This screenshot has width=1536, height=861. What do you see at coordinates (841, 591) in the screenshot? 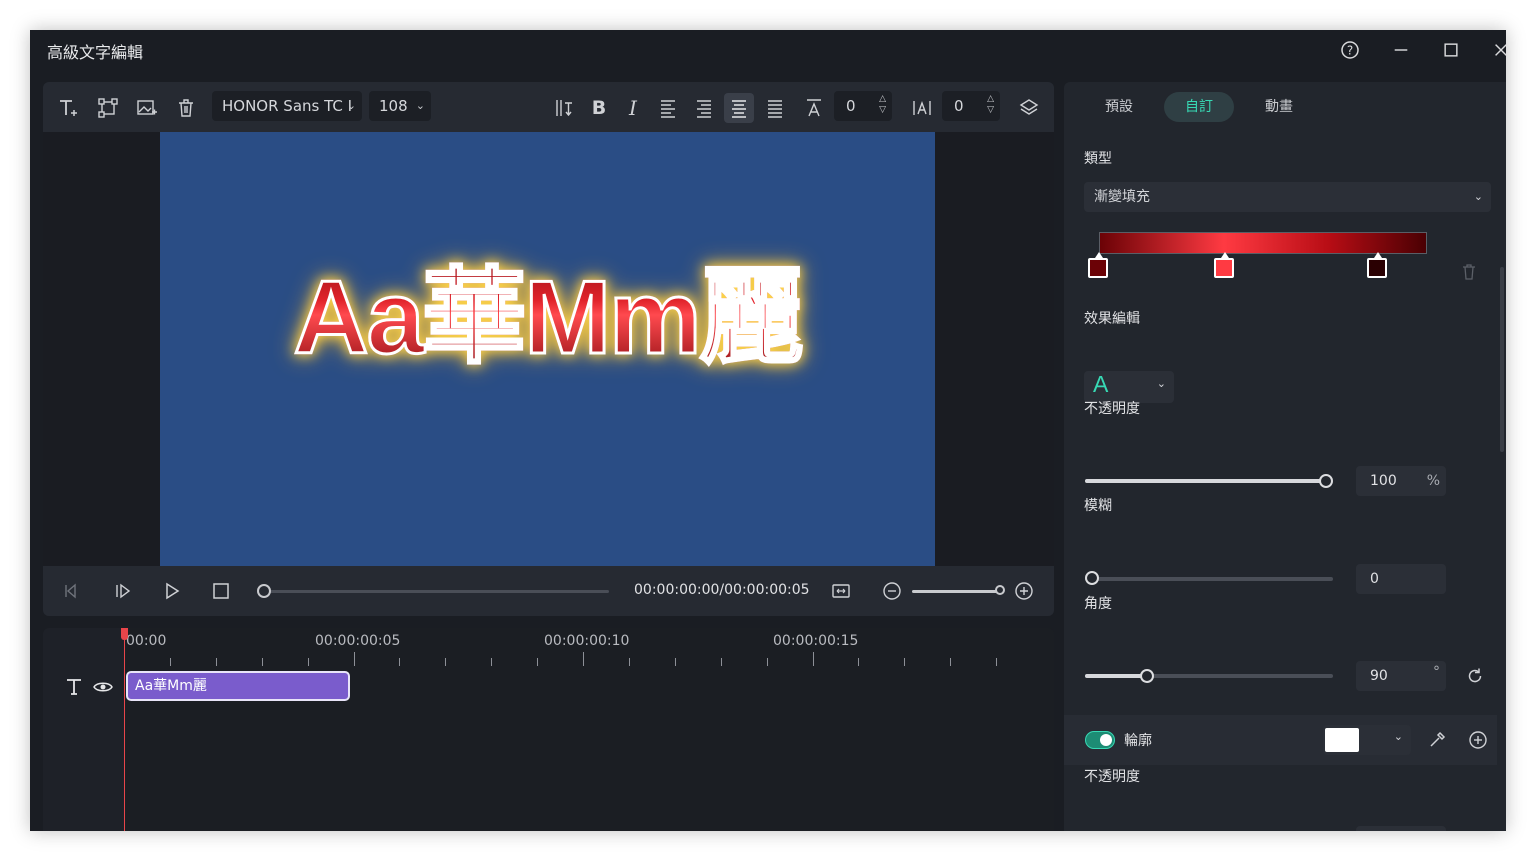
I see `fit-icon` at bounding box center [841, 591].